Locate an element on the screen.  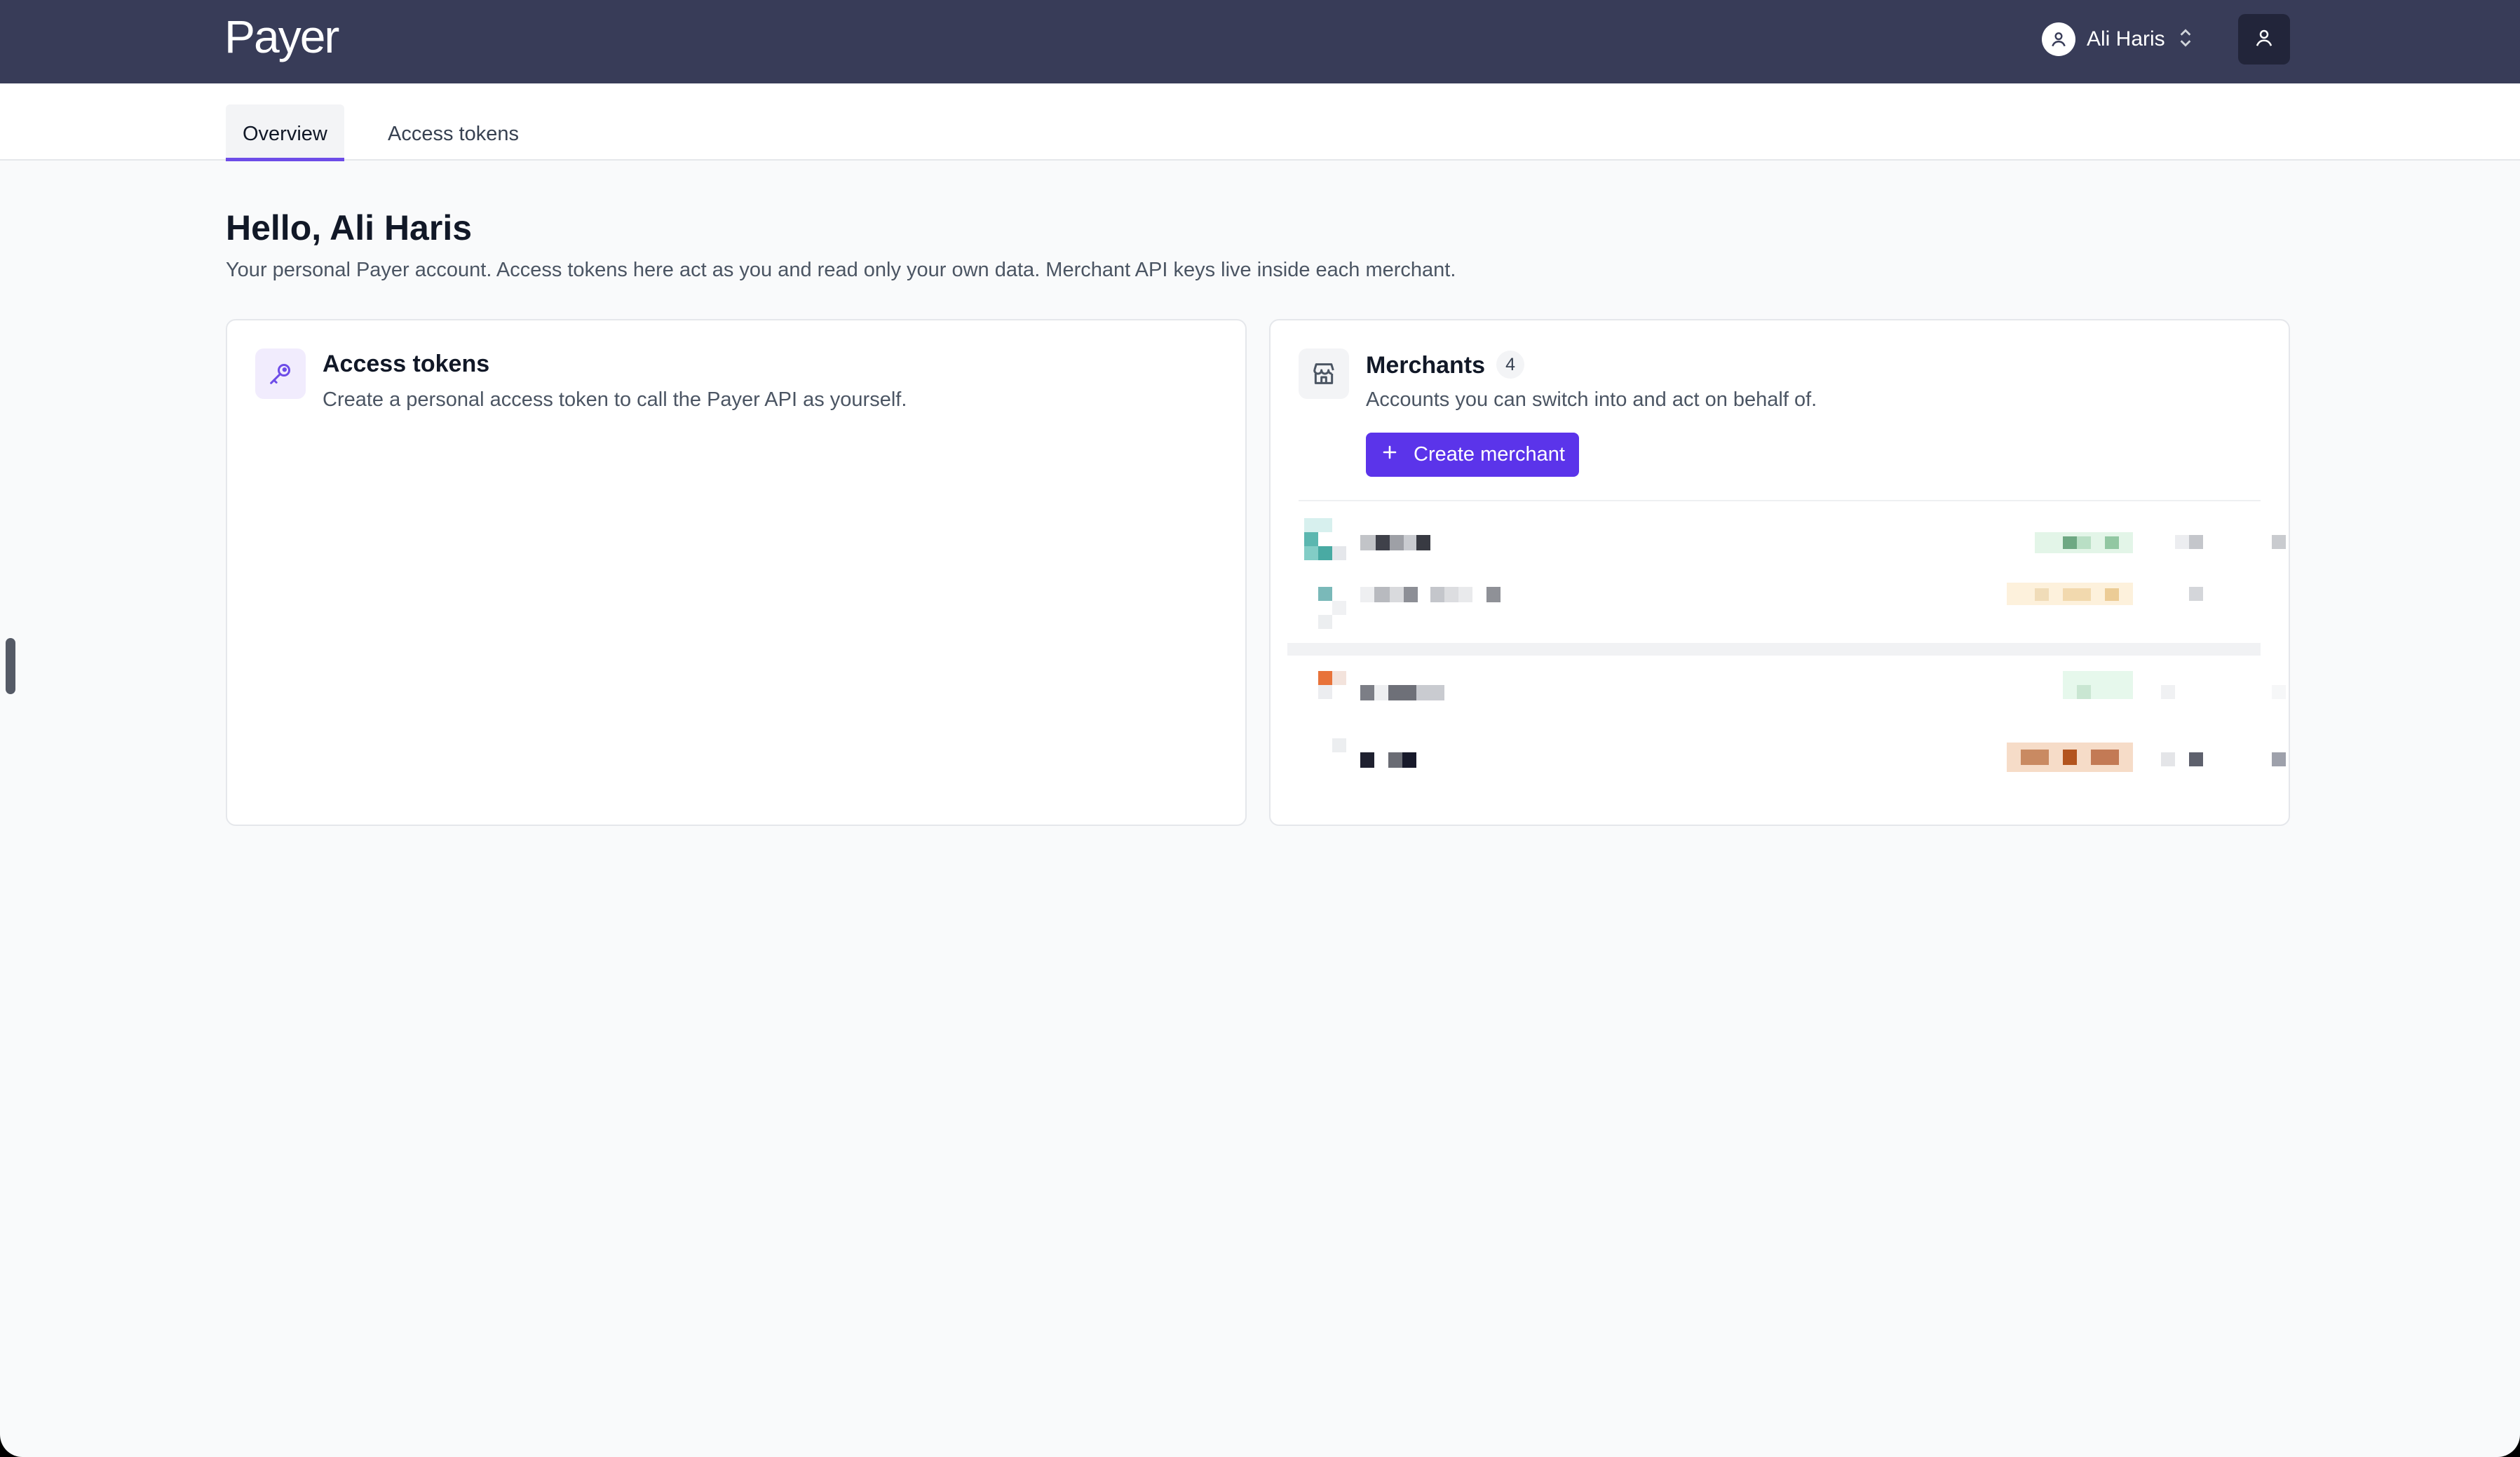
card-title-text: Merchants is located at coordinates (1426, 366).